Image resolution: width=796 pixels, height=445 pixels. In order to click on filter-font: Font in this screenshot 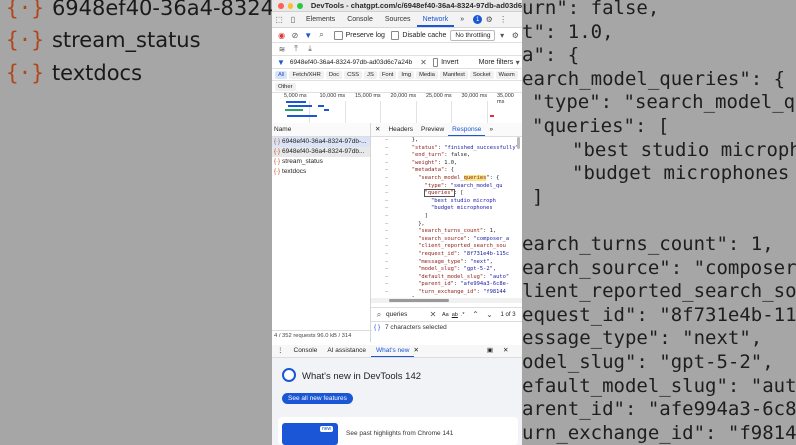, I will do `click(387, 74)`.